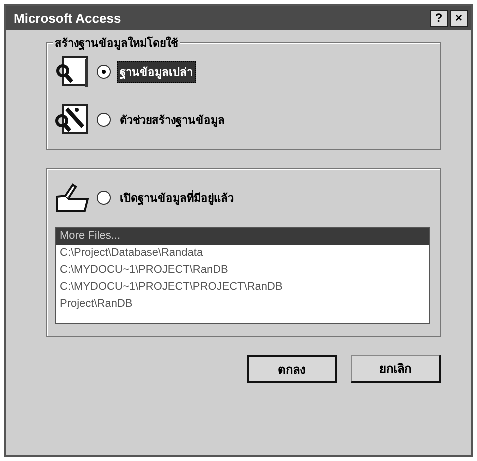 This screenshot has width=477, height=461. I want to click on ok-button: ตกลง, so click(292, 369).